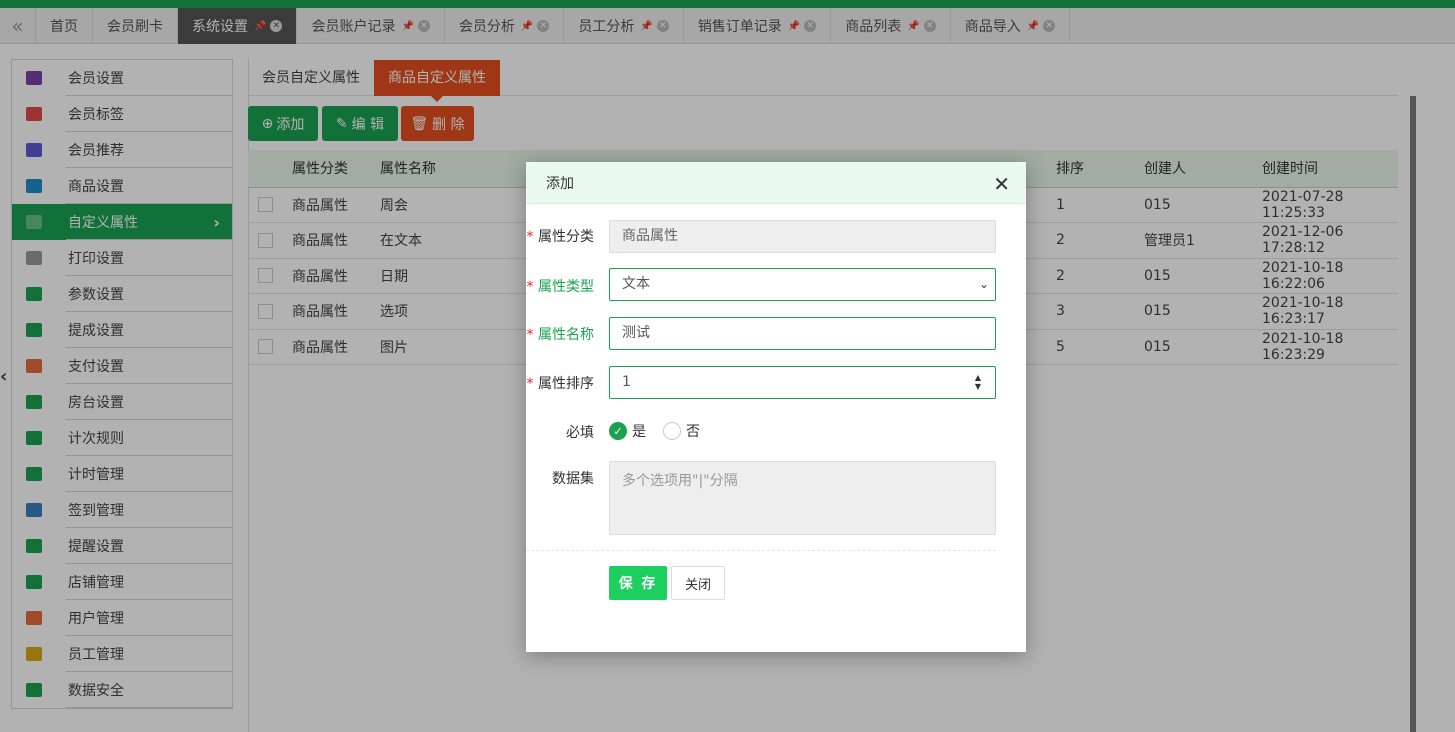  What do you see at coordinates (802, 498) in the screenshot?
I see `dataset-textarea: 多个选项用"|"分隔` at bounding box center [802, 498].